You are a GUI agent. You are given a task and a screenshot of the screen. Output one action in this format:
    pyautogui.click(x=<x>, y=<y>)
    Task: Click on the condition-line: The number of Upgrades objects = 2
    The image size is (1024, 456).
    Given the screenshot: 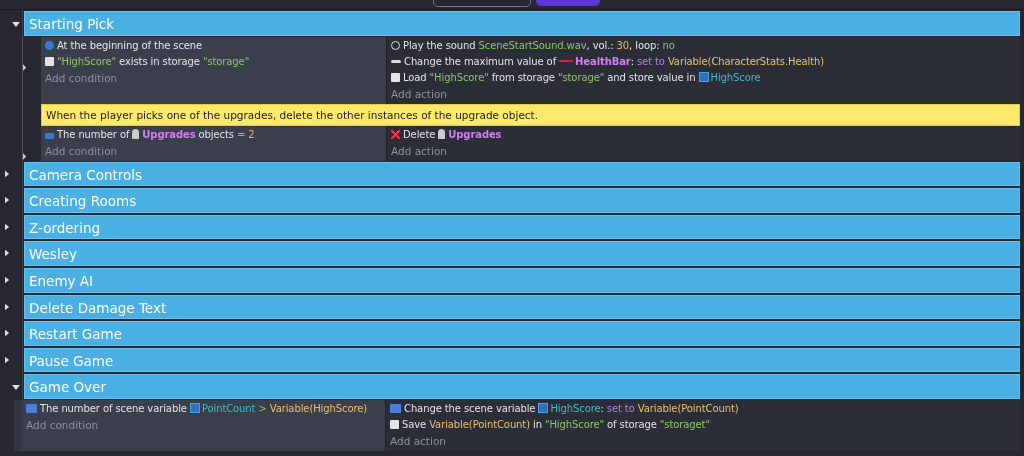 What is the action you would take?
    pyautogui.click(x=213, y=134)
    